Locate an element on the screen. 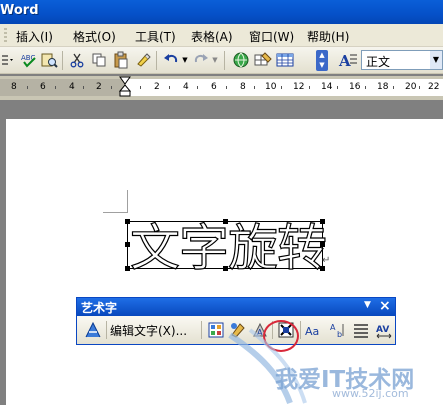 This screenshot has height=405, width=443. tables-borders-icon is located at coordinates (263, 60).